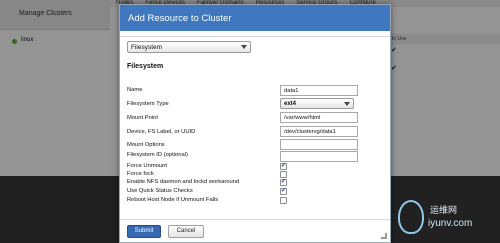 The image size is (500, 243). What do you see at coordinates (180, 18) in the screenshot?
I see `dialog-title: Add Resource to Cluster` at bounding box center [180, 18].